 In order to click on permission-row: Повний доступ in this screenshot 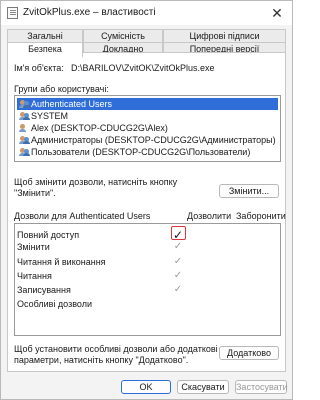, I will do `click(48, 235)`.